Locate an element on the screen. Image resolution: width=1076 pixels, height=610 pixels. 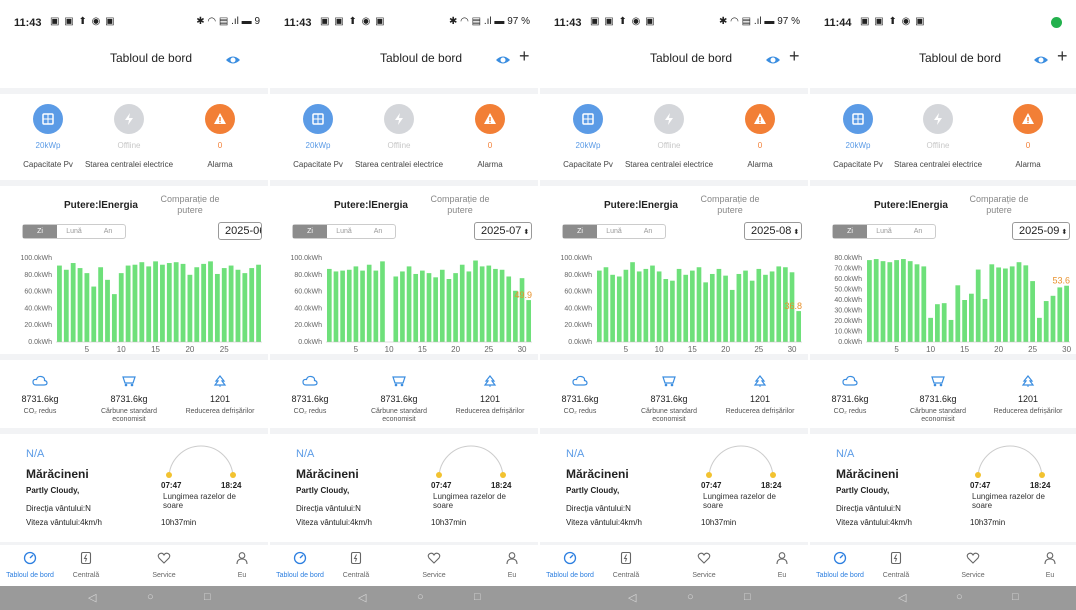
nav-item-2: Service is located at coordinates (704, 565).